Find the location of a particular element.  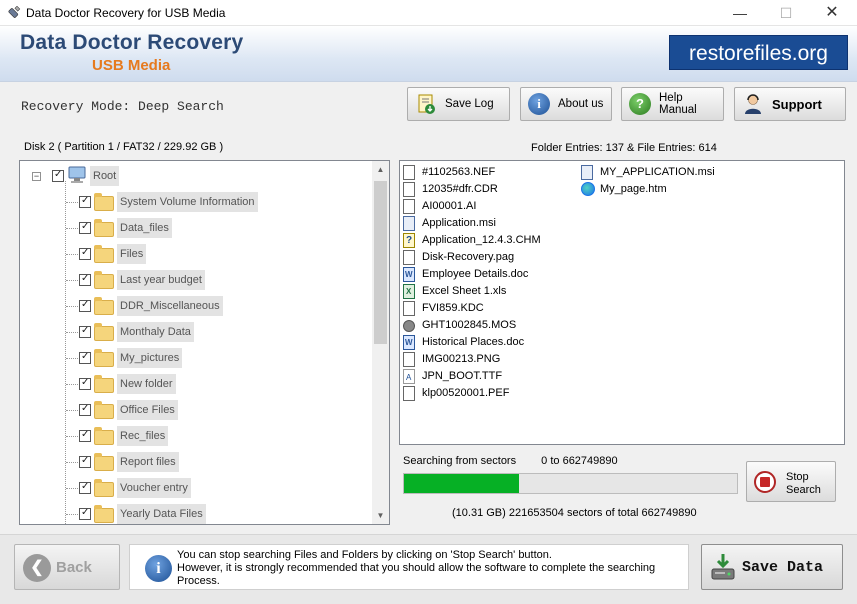

file-name: Employee Details.doc is located at coordinates (475, 274).